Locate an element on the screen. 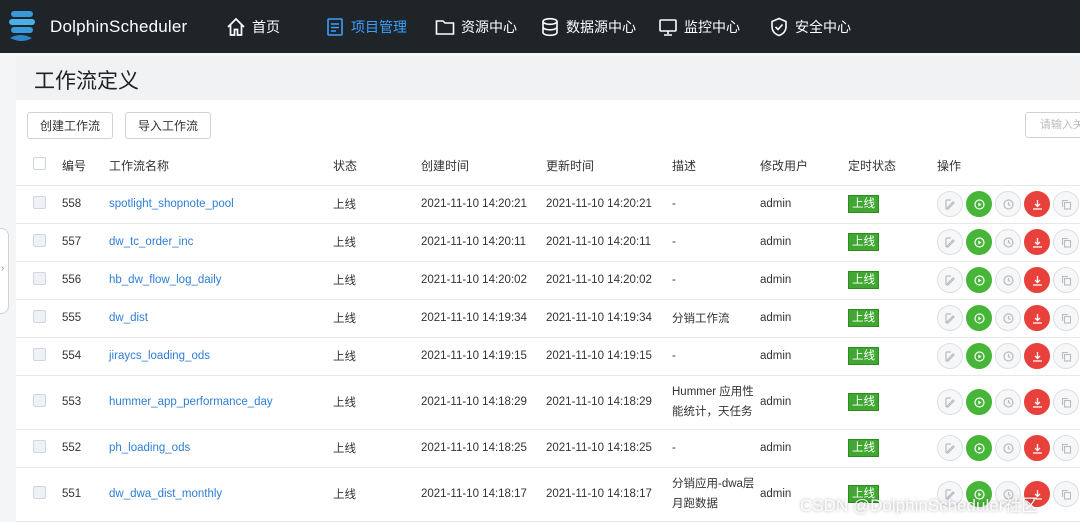 The image size is (1080, 522). workflow-name-link: jiraycs_loading_ods is located at coordinates (159, 356).